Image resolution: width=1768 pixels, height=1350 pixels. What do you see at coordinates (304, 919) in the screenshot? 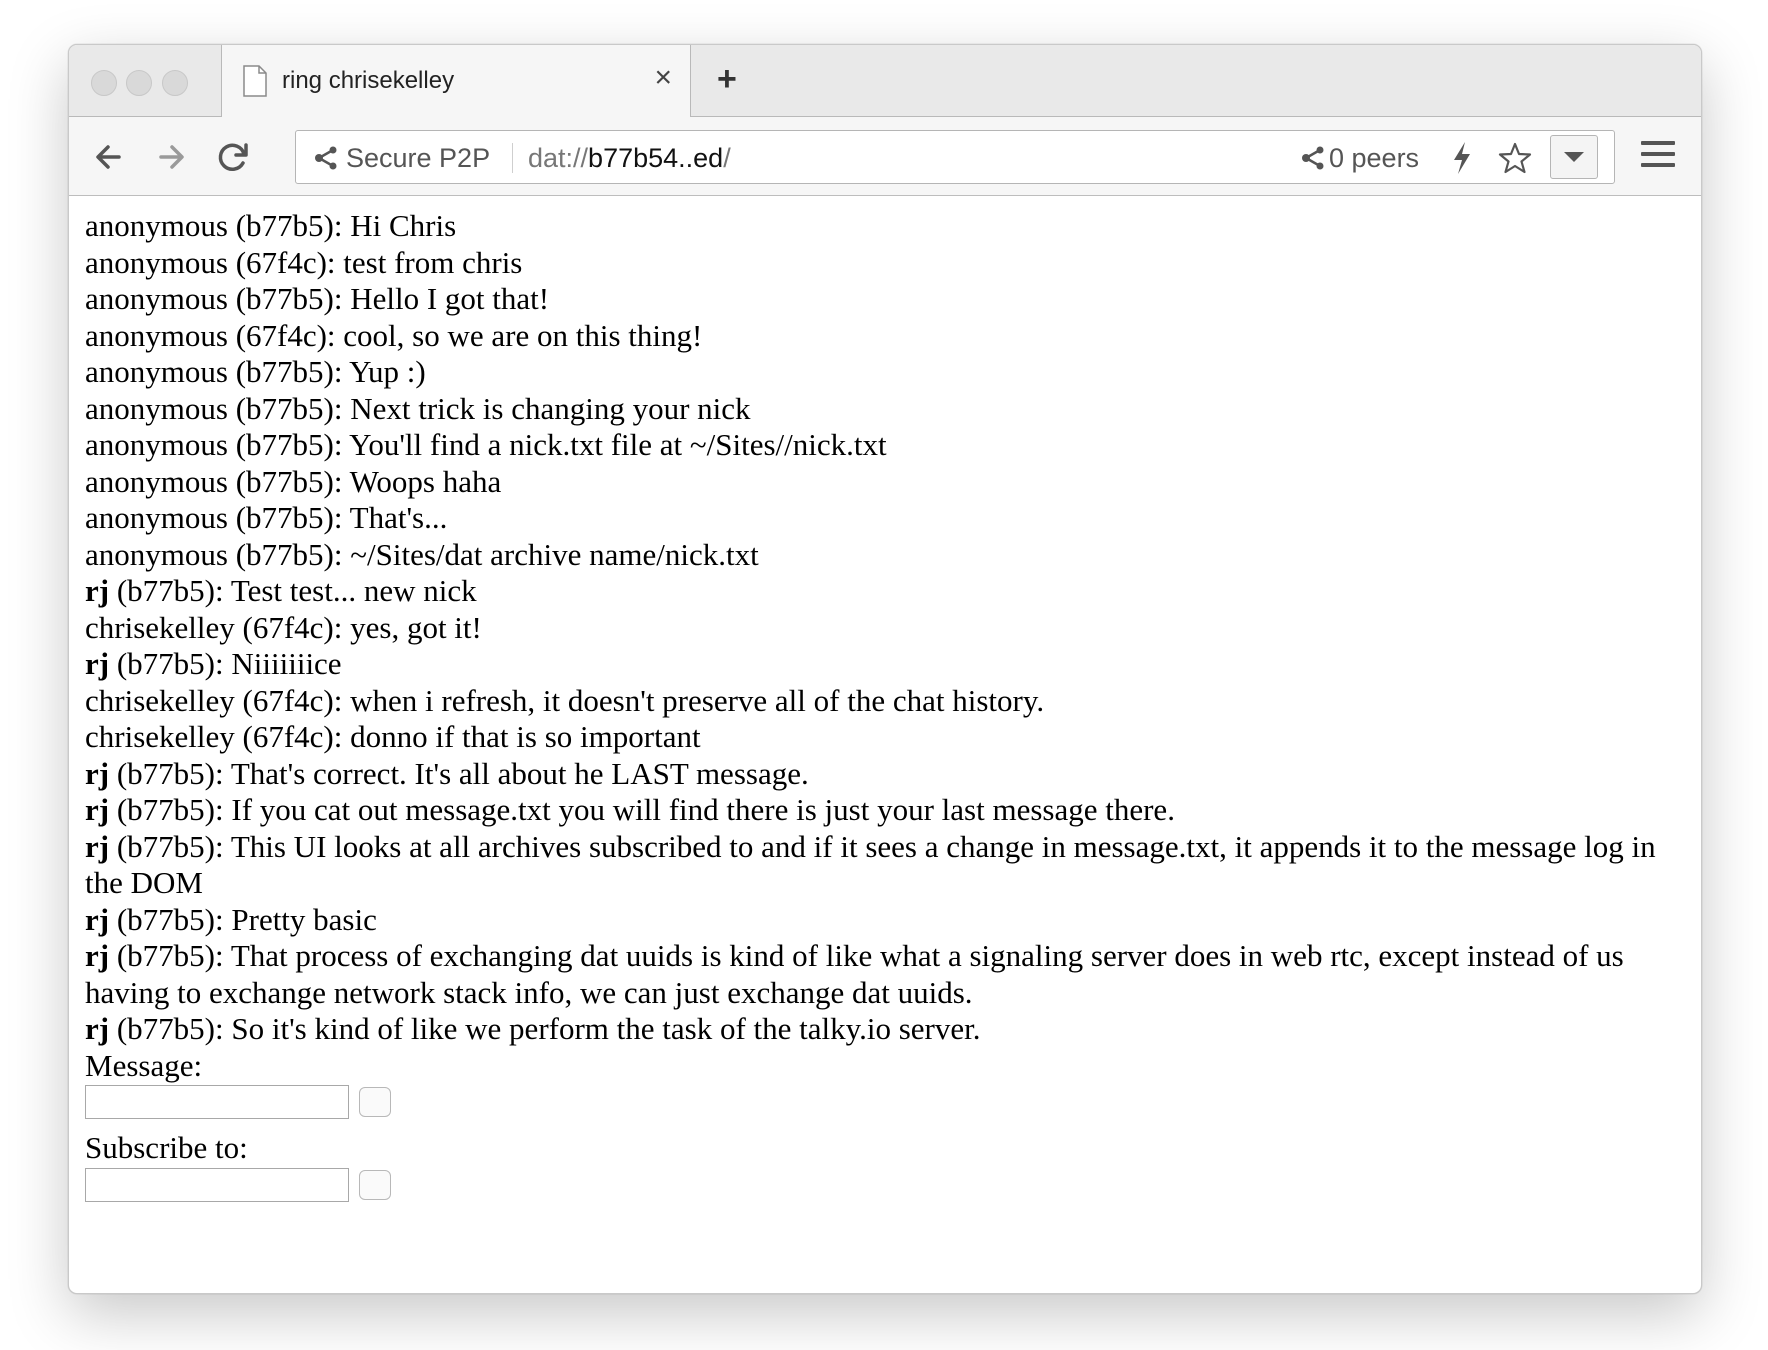
I see `message-text: Pretty basic` at bounding box center [304, 919].